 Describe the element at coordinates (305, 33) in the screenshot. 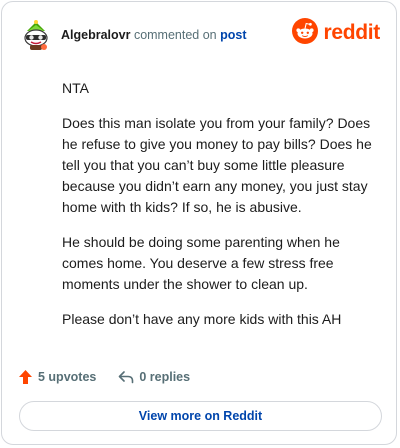

I see `reddit-logo-icon` at that location.